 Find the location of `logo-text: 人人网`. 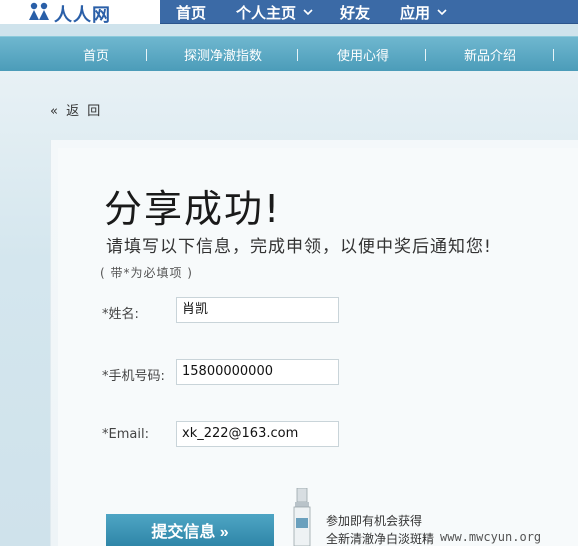

logo-text: 人人网 is located at coordinates (82, 15).